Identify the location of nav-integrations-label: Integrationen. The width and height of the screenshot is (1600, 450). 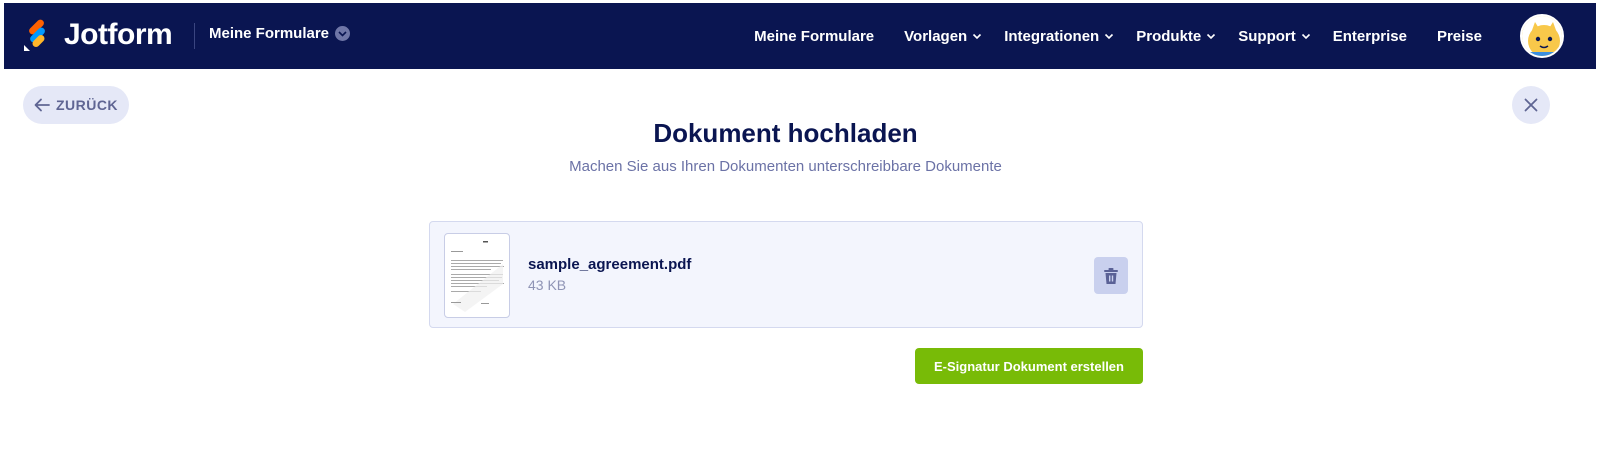
(1052, 36).